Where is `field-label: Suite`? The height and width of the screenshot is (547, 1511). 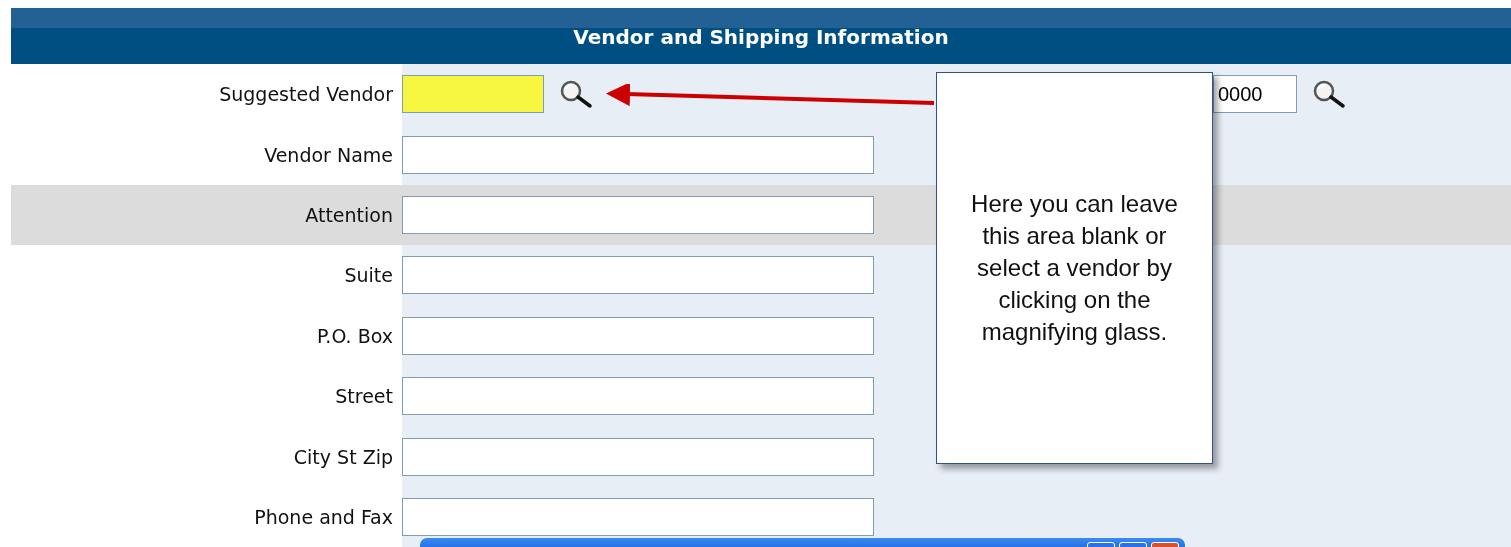
field-label: Suite is located at coordinates (368, 275).